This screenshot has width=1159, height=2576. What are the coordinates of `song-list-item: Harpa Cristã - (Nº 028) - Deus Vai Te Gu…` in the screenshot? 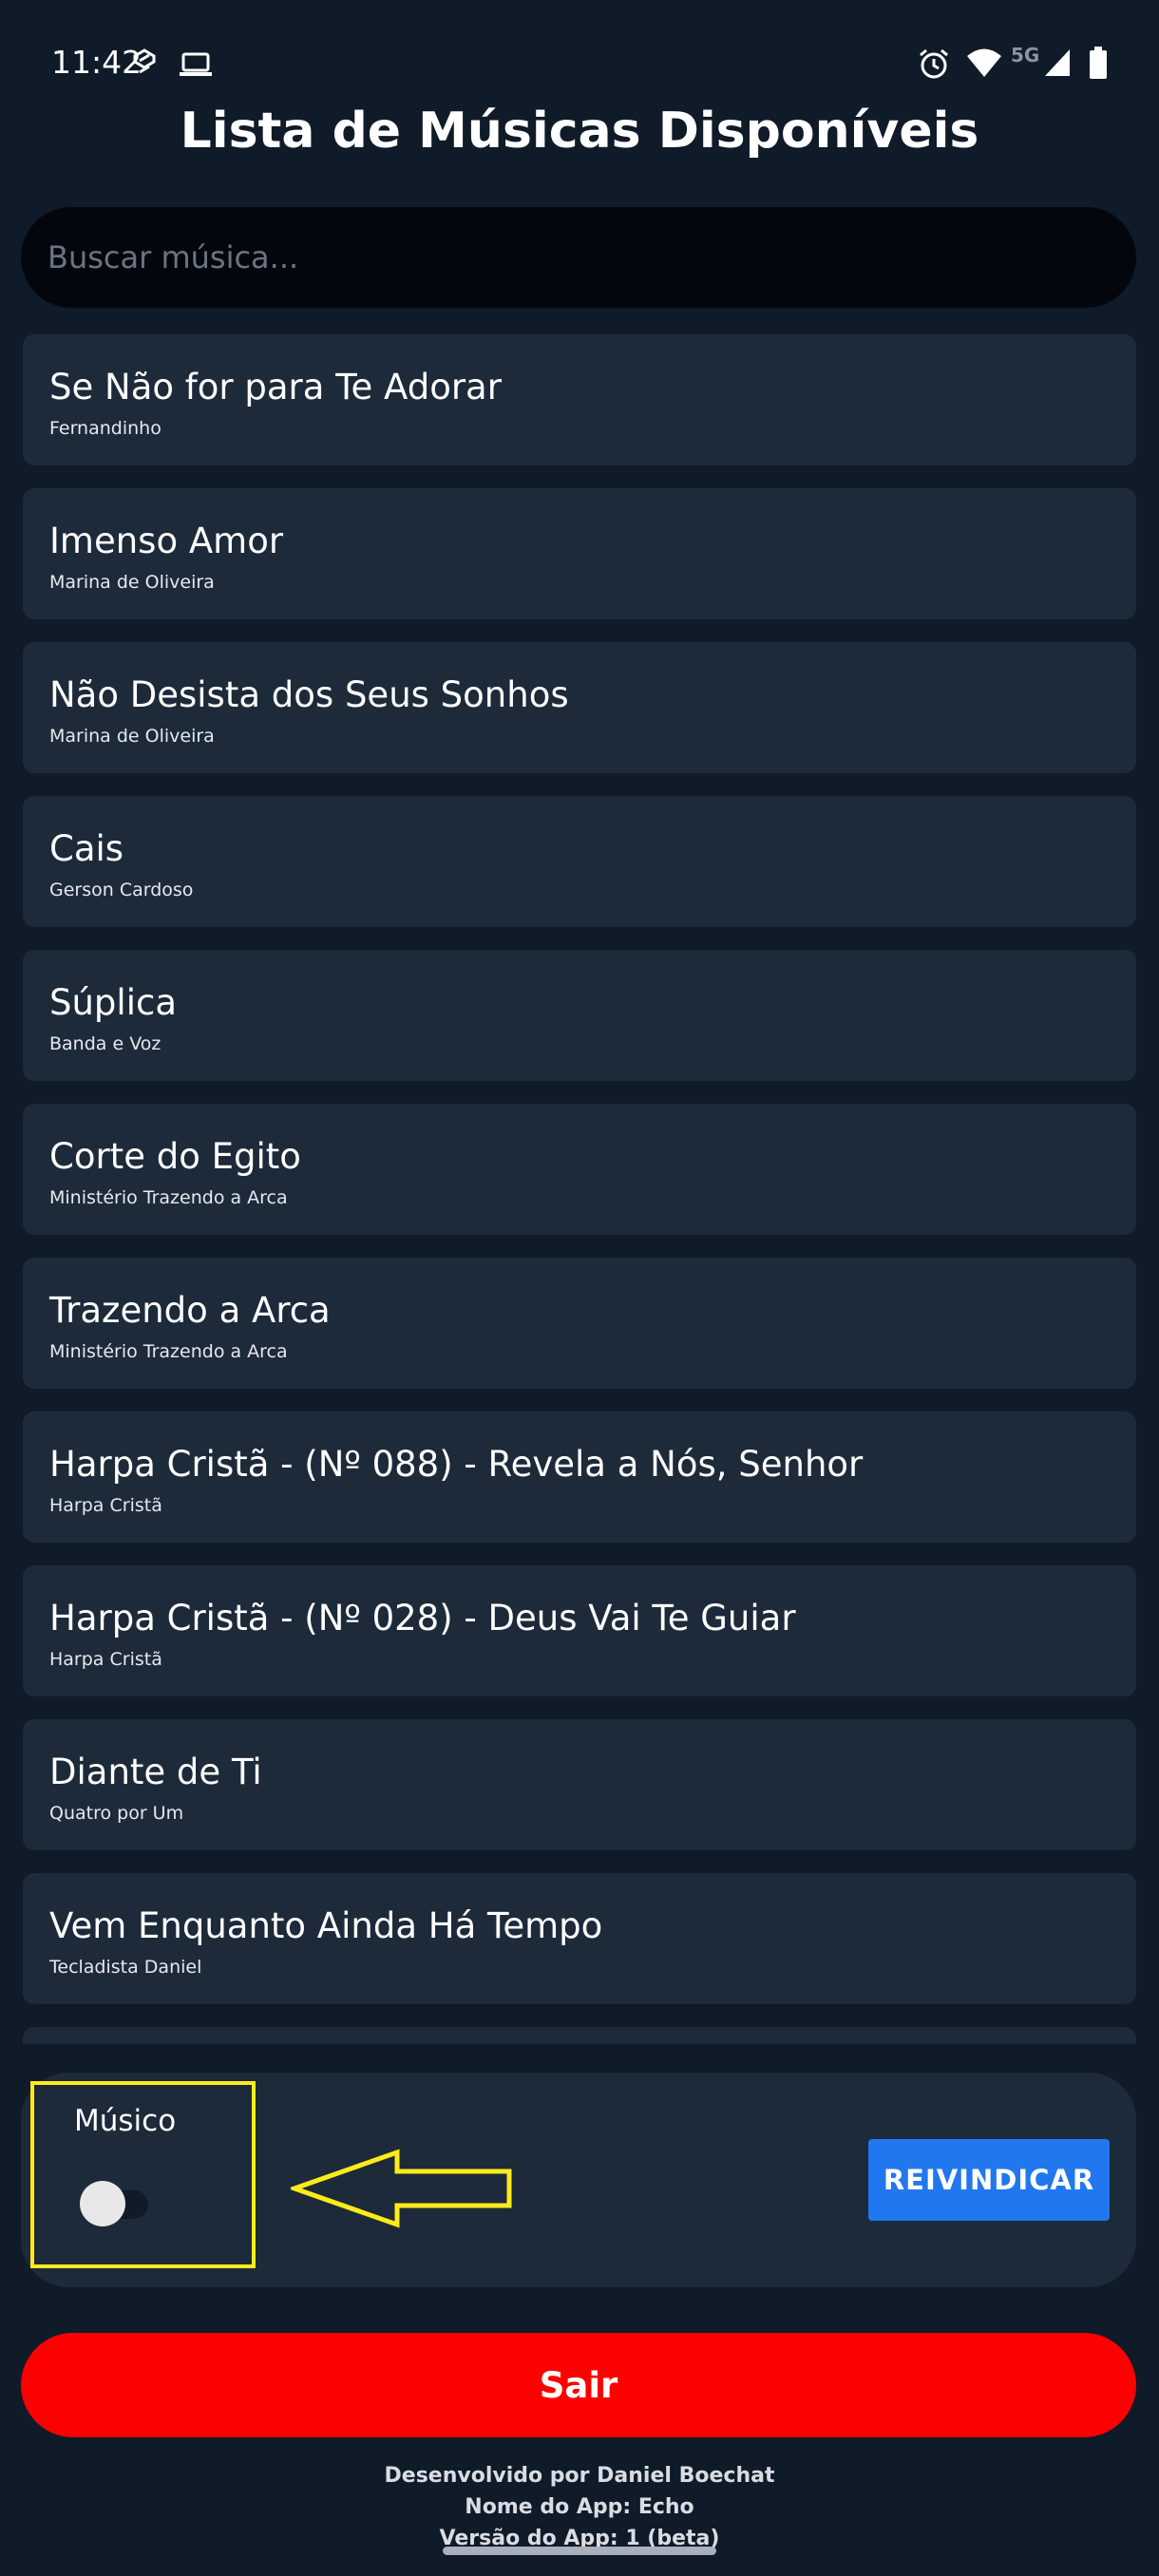 It's located at (579, 1630).